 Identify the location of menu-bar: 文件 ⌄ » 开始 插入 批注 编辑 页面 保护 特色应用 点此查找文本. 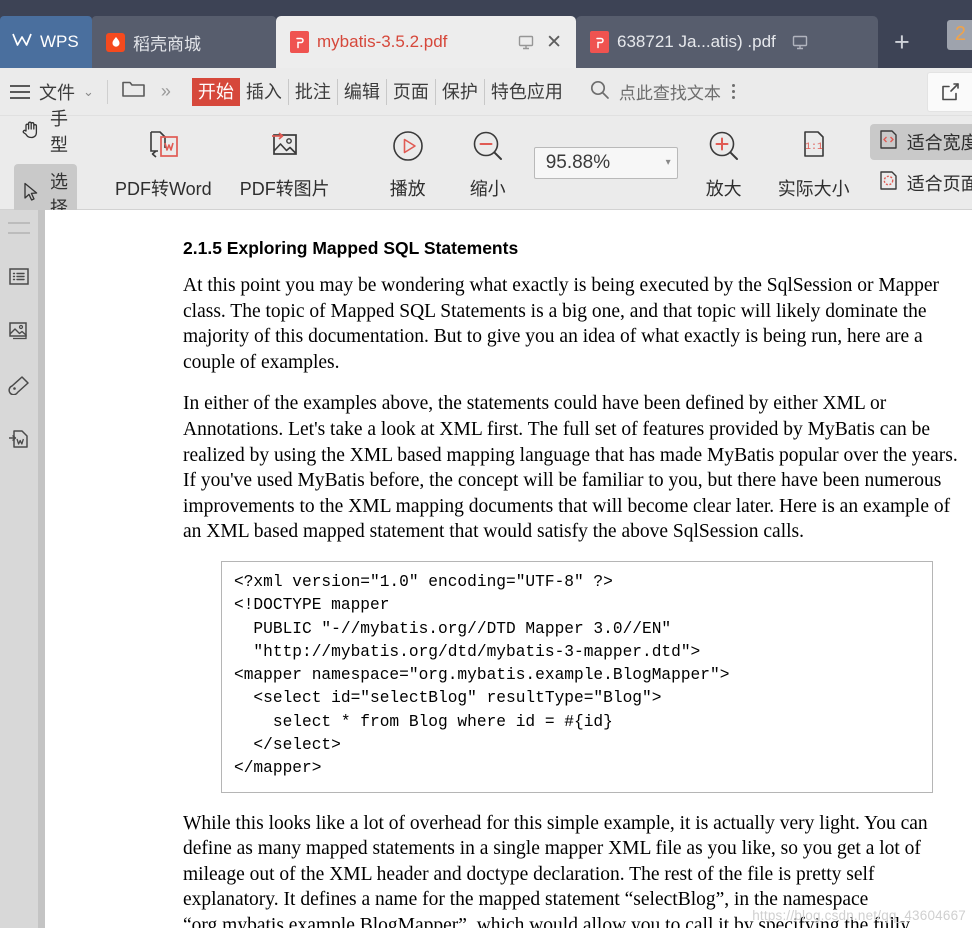
(486, 92).